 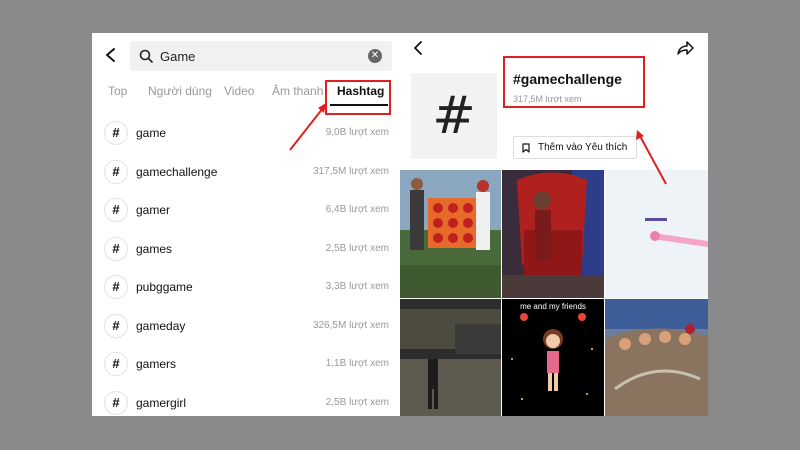 What do you see at coordinates (553, 306) in the screenshot?
I see `video-caption: me and my friends` at bounding box center [553, 306].